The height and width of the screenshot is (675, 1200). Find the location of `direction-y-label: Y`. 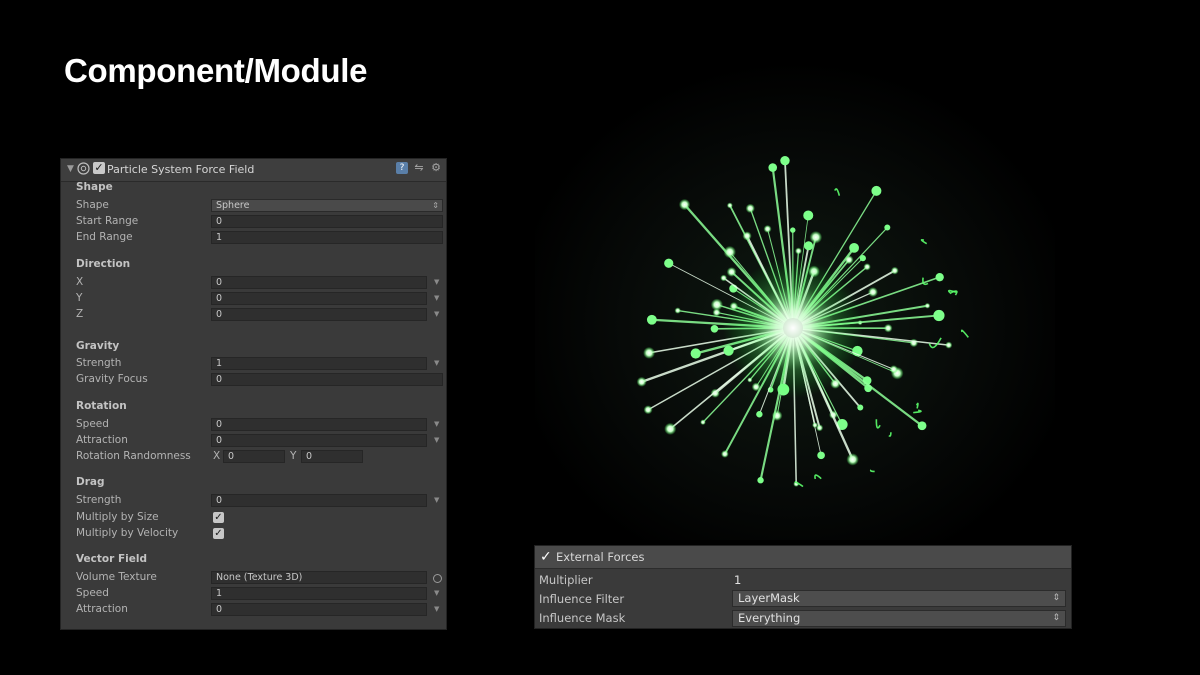

direction-y-label: Y is located at coordinates (79, 298).